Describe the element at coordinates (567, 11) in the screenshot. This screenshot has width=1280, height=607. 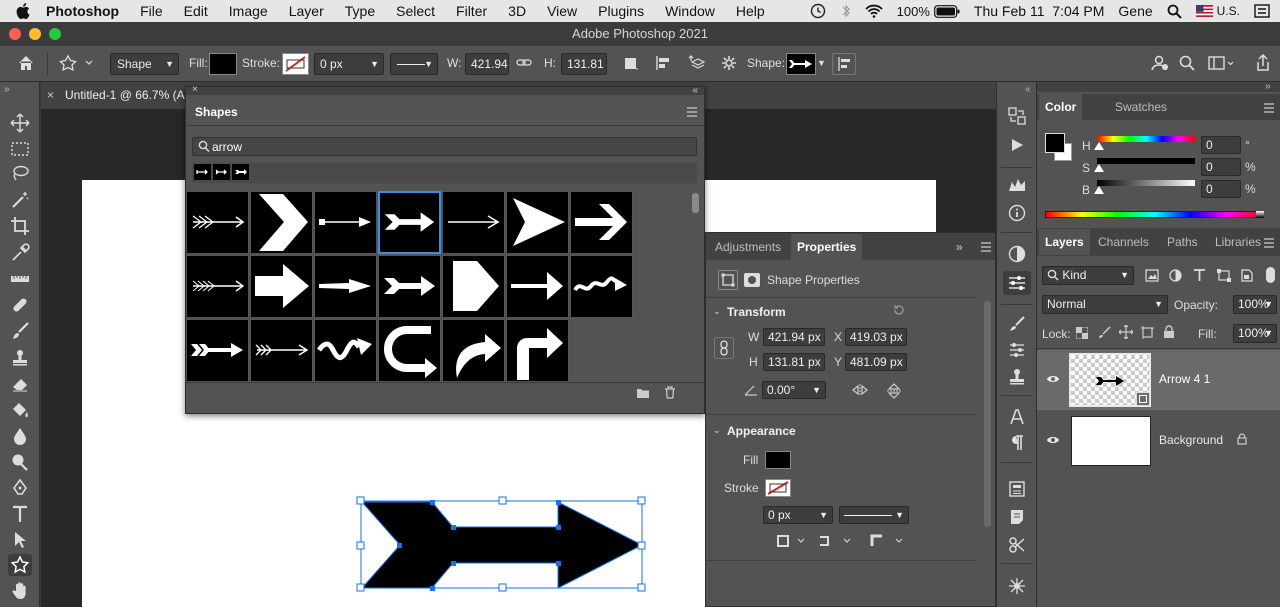
I see `menu-view: View` at that location.